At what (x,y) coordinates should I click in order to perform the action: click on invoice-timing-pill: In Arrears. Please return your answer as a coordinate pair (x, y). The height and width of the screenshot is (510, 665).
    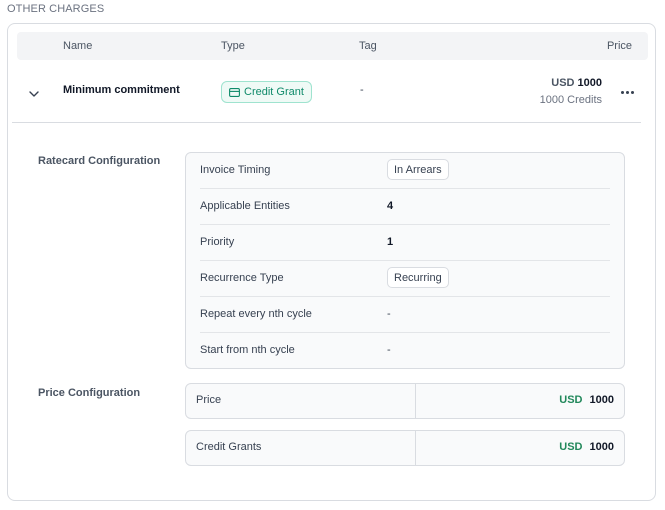
    Looking at the image, I should click on (418, 169).